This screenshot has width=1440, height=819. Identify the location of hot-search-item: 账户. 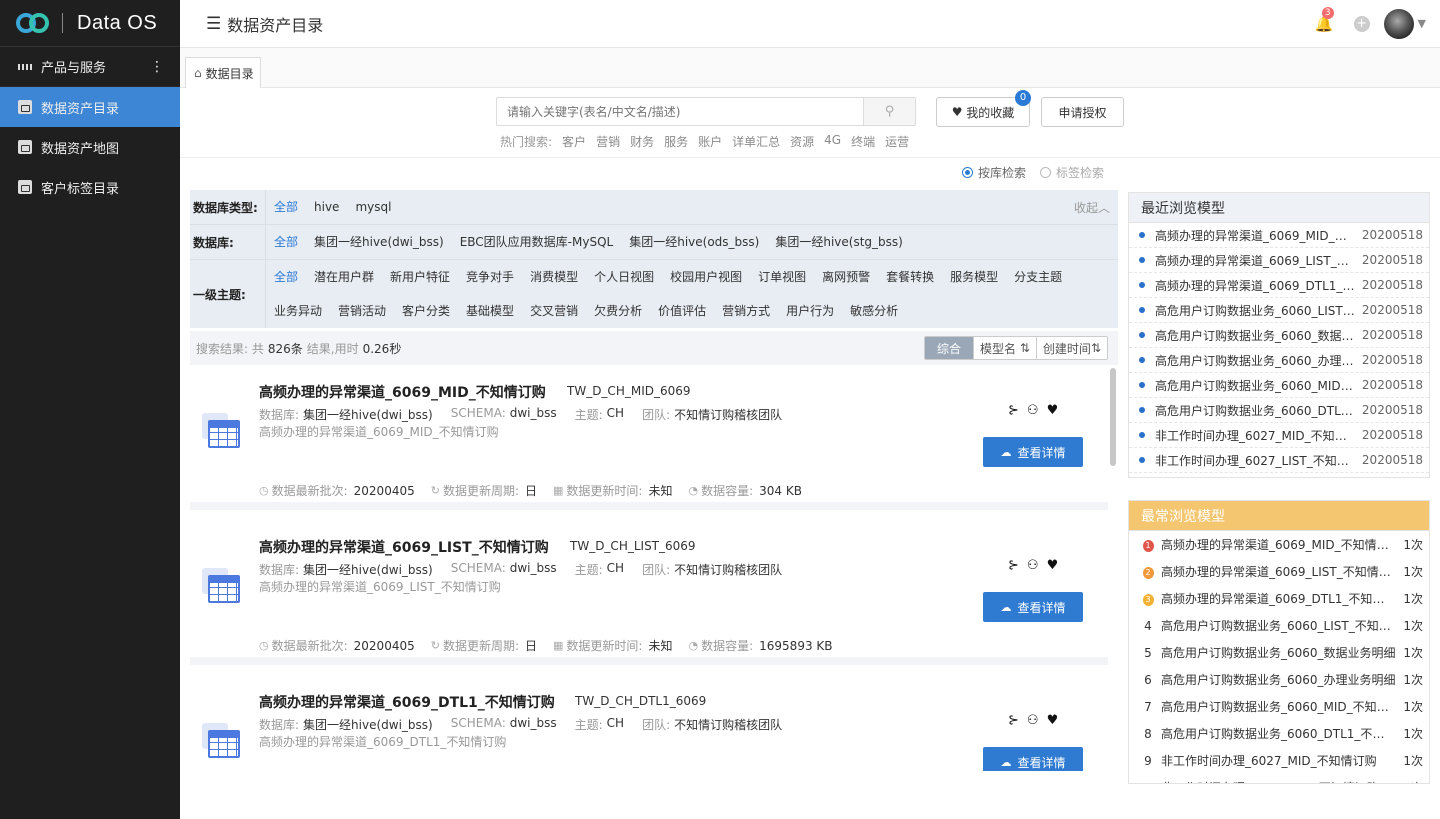
(710, 141).